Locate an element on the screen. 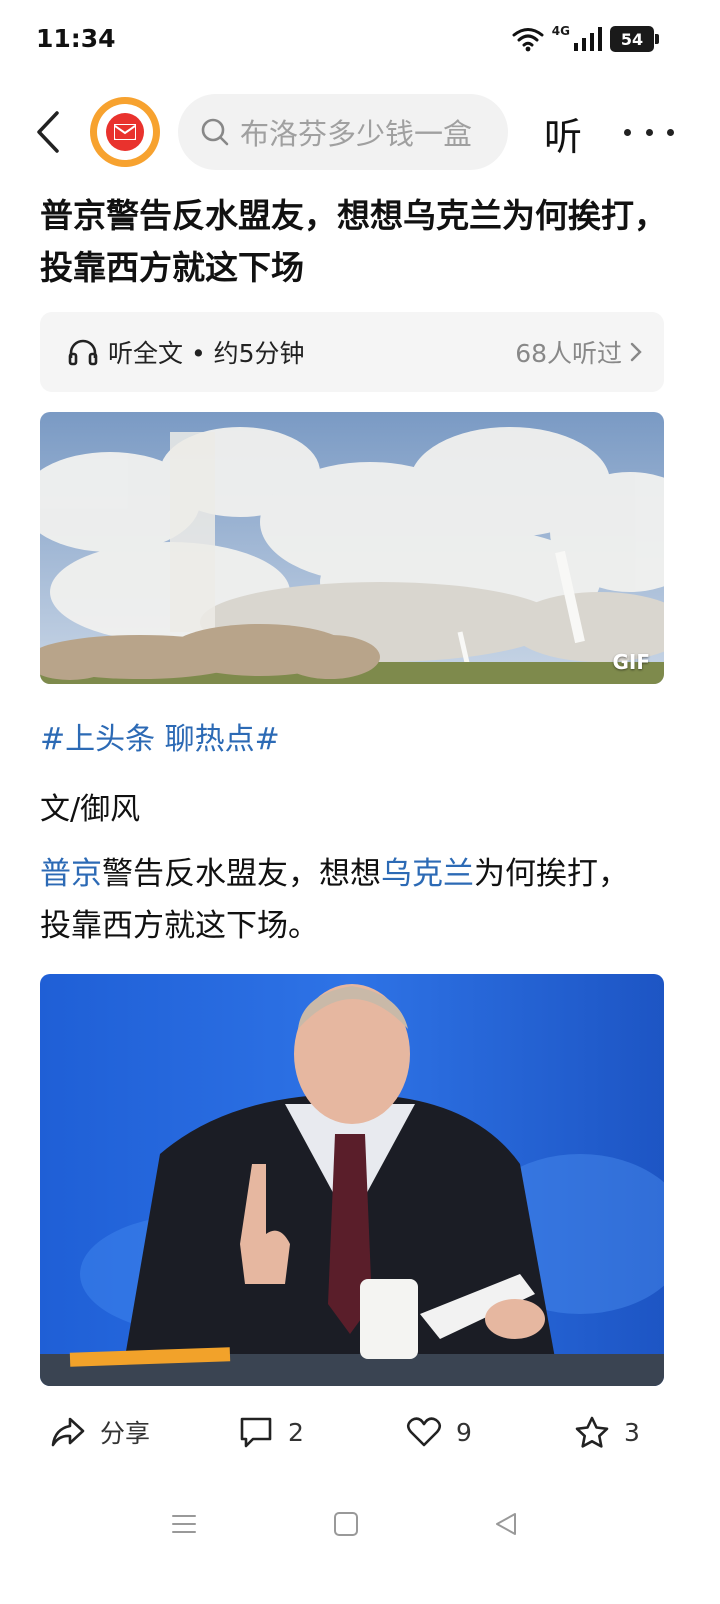 Image resolution: width=720 pixels, height=1604 pixels. favorite-button: 3 is located at coordinates (607, 1432).